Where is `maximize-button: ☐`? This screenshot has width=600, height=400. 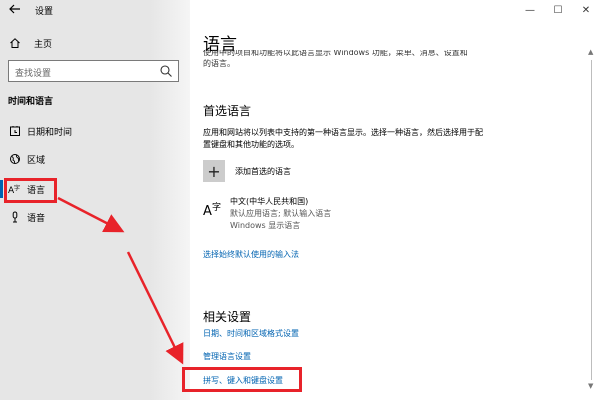 maximize-button: ☐ is located at coordinates (558, 10).